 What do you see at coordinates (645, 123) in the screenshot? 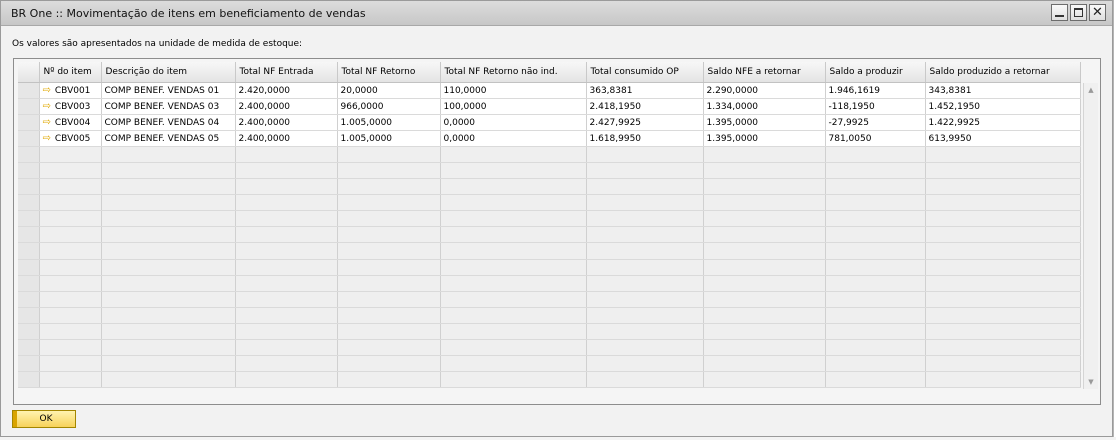
I see `total-consumido-op-cell: 2.427,9925` at bounding box center [645, 123].